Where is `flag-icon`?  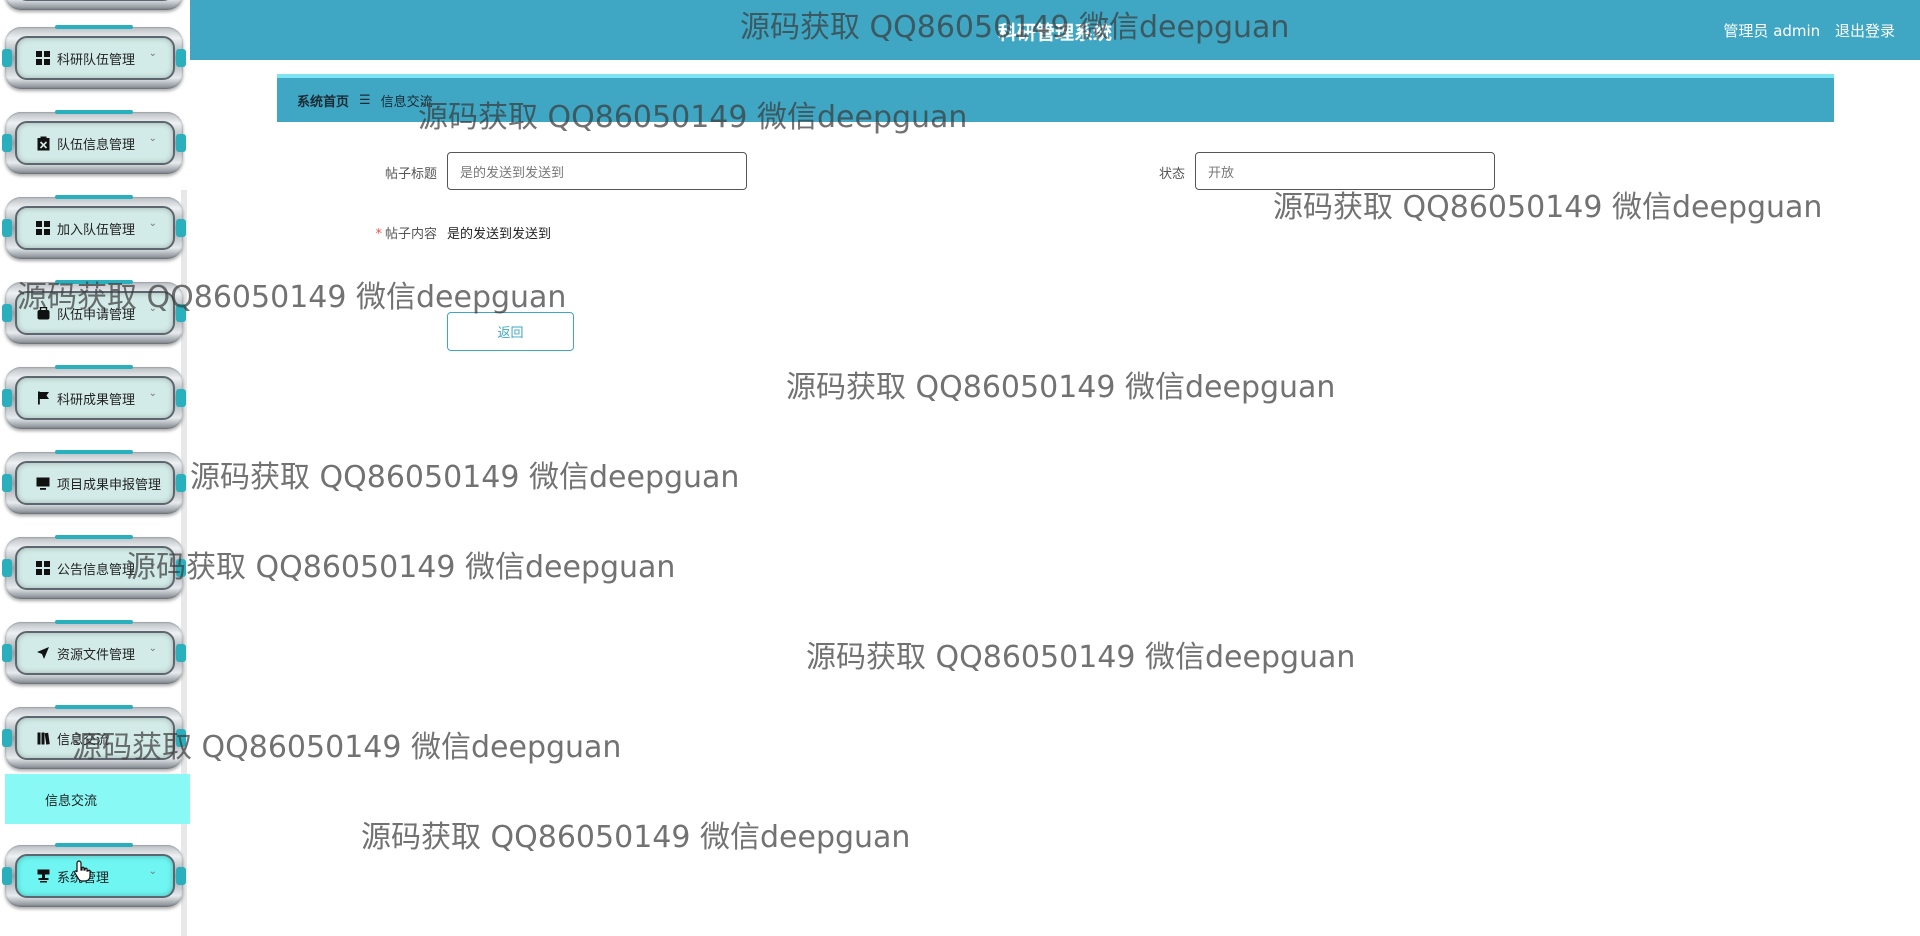 flag-icon is located at coordinates (43, 398).